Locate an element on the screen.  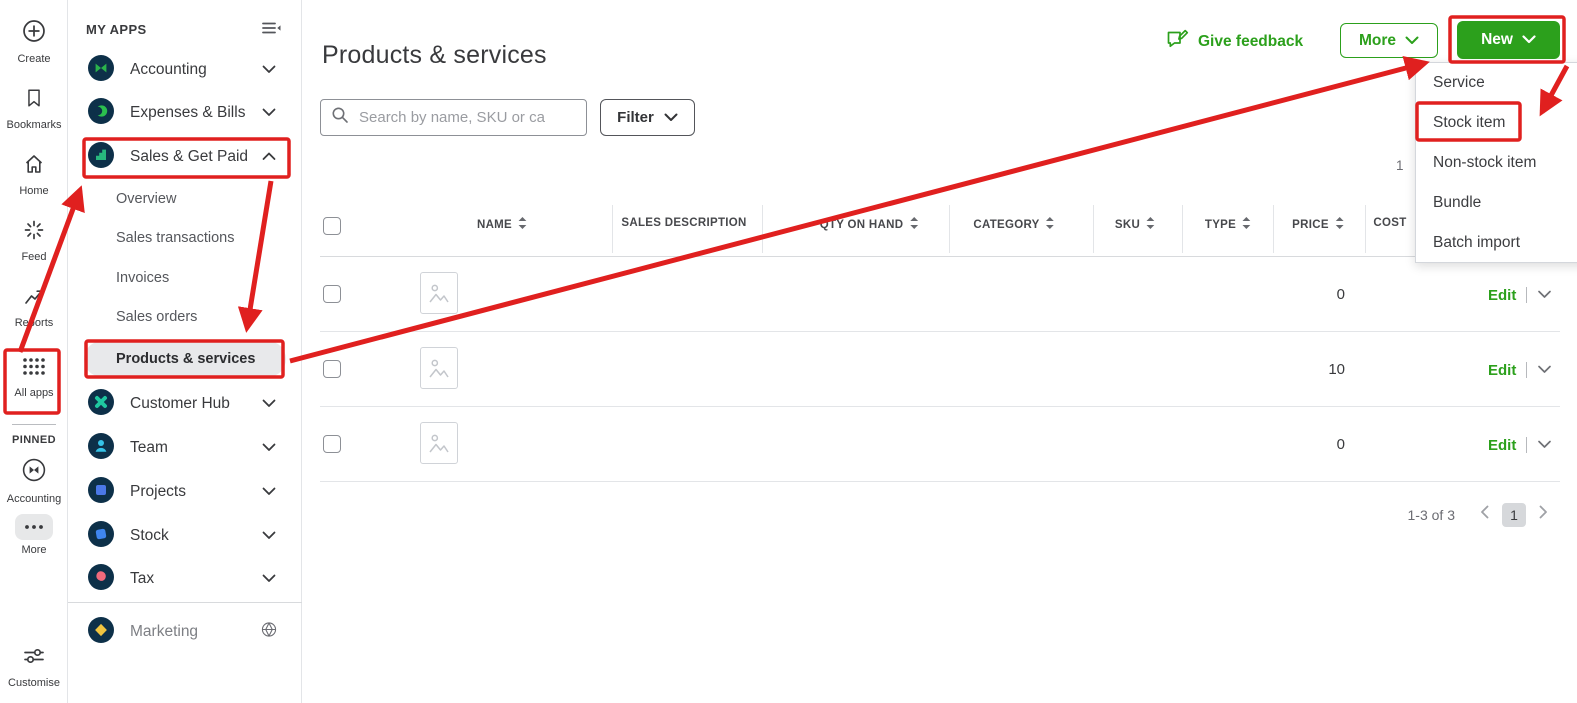
sidebar-label-projects: Projects is located at coordinates (158, 491).